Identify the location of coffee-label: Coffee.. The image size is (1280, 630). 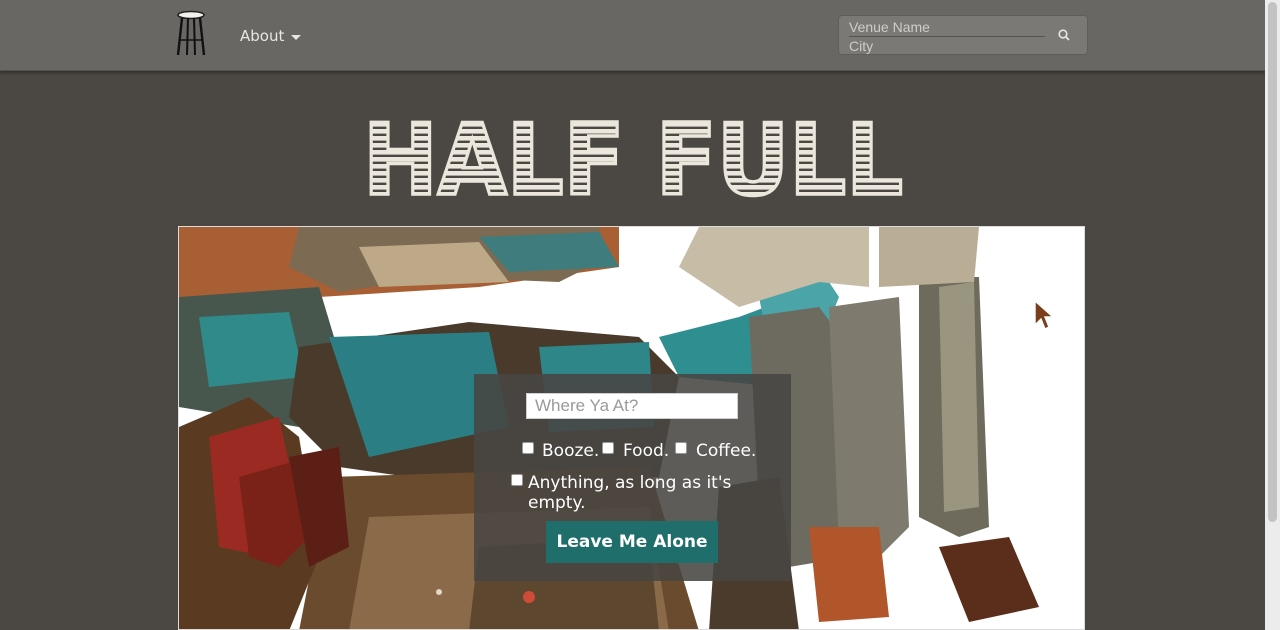
(726, 451).